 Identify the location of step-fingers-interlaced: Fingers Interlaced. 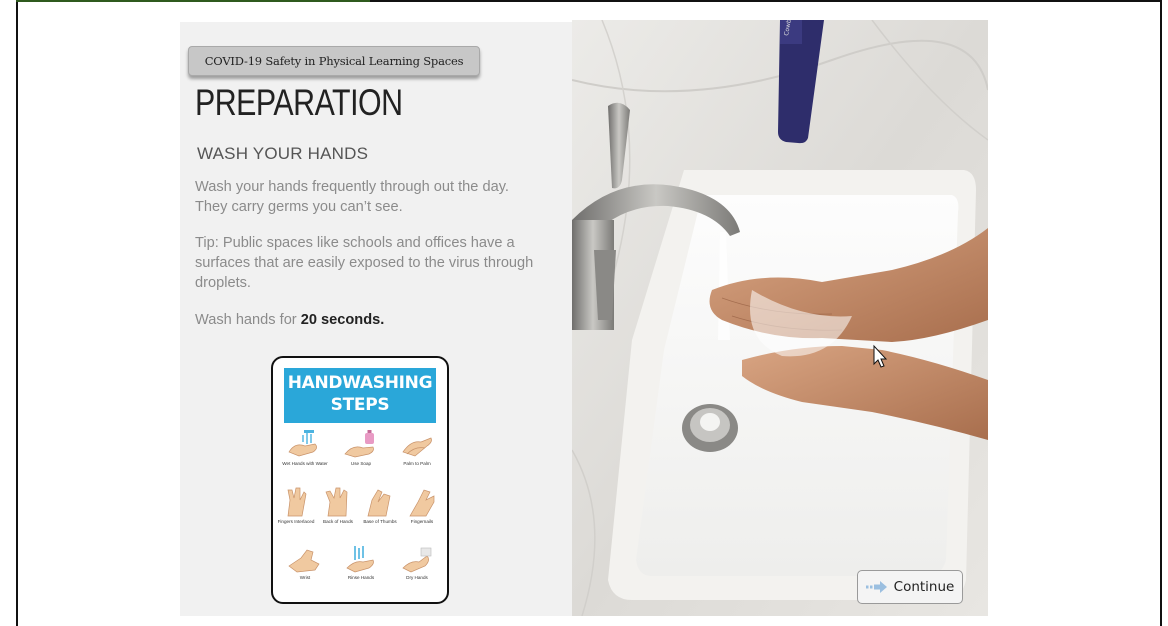
(296, 505).